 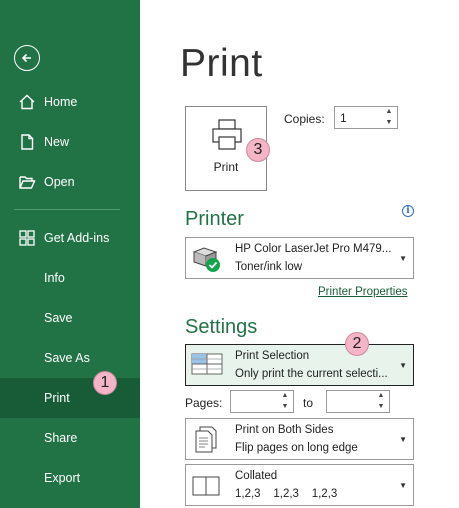 I want to click on nav-home: Home, so click(x=70, y=102).